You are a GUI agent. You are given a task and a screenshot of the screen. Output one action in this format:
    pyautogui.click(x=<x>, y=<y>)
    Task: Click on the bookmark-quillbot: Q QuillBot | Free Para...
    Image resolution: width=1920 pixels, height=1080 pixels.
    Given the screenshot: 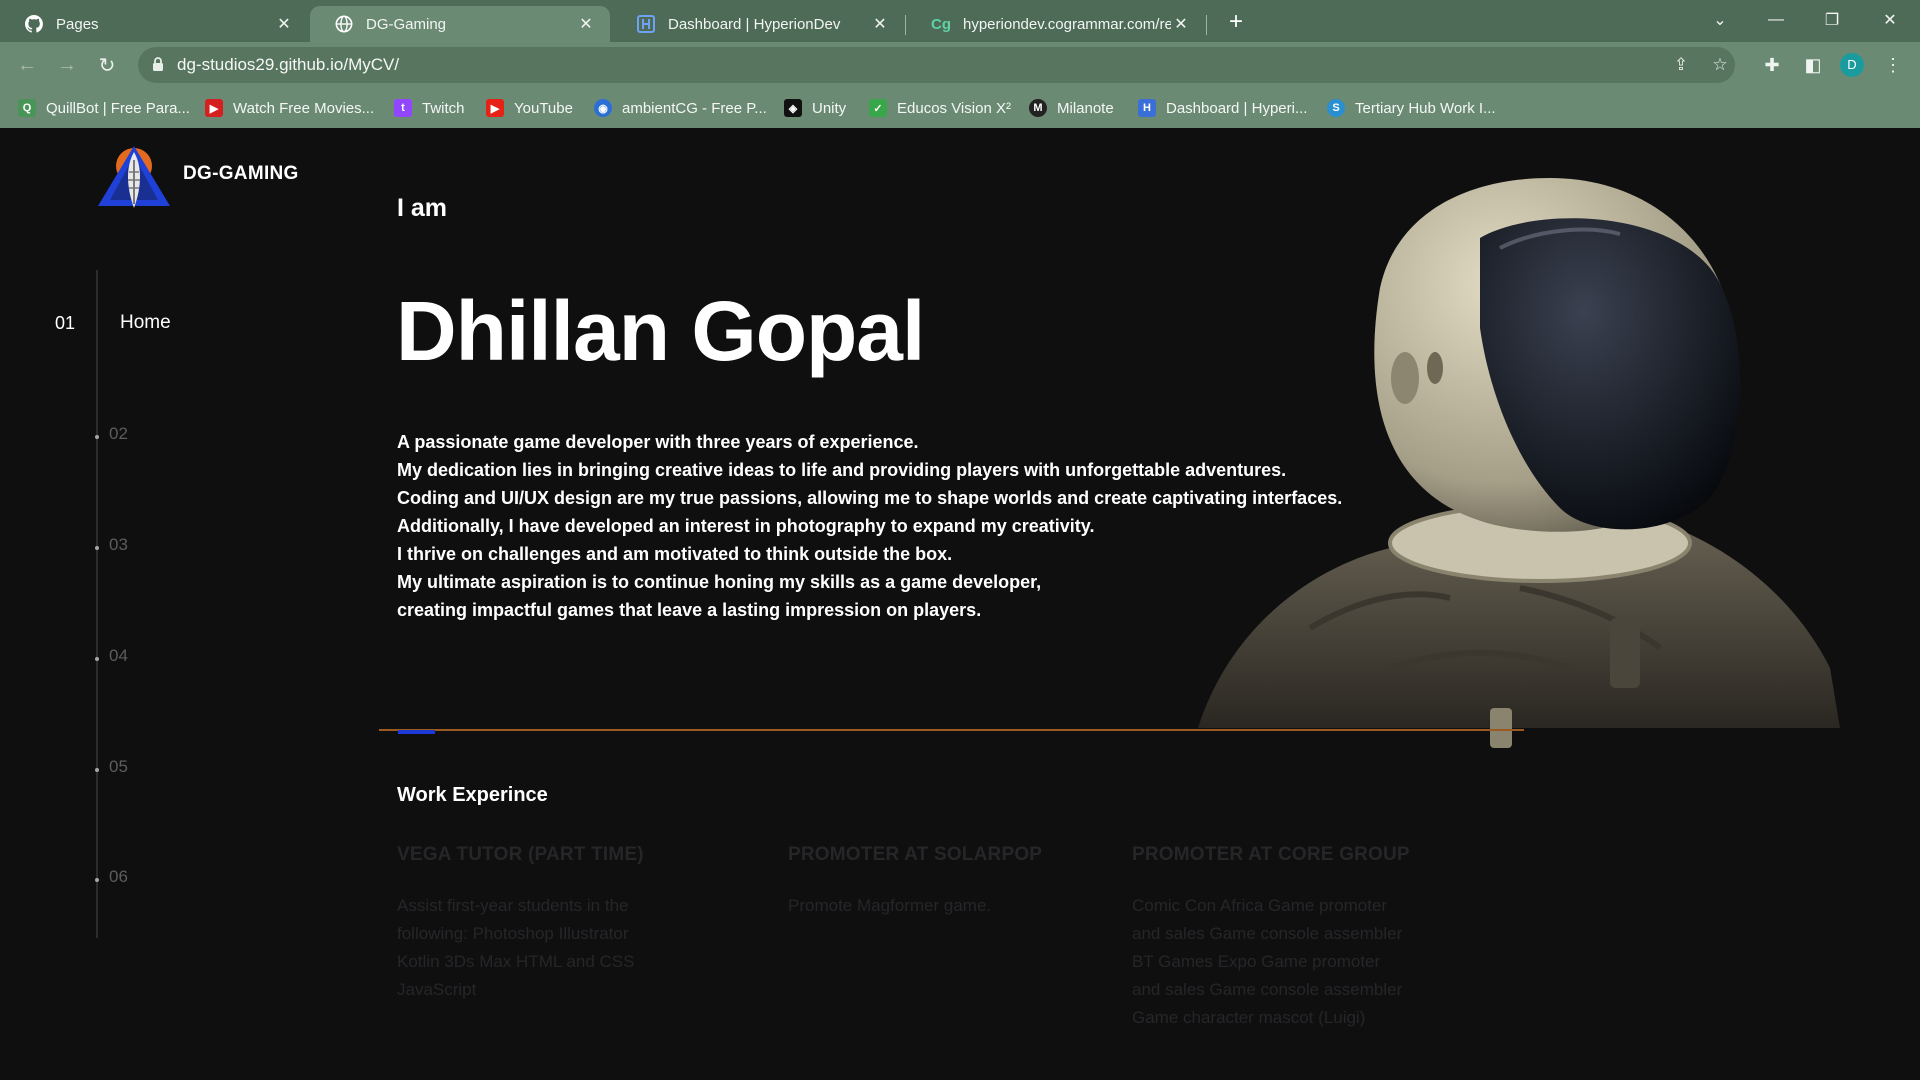 What is the action you would take?
    pyautogui.click(x=104, y=108)
    